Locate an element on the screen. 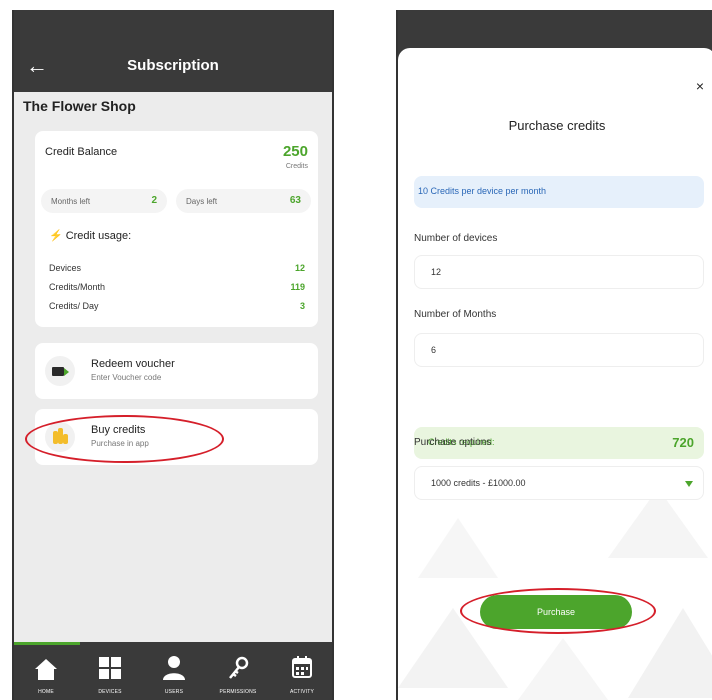  chevron-down-icon is located at coordinates (689, 484).